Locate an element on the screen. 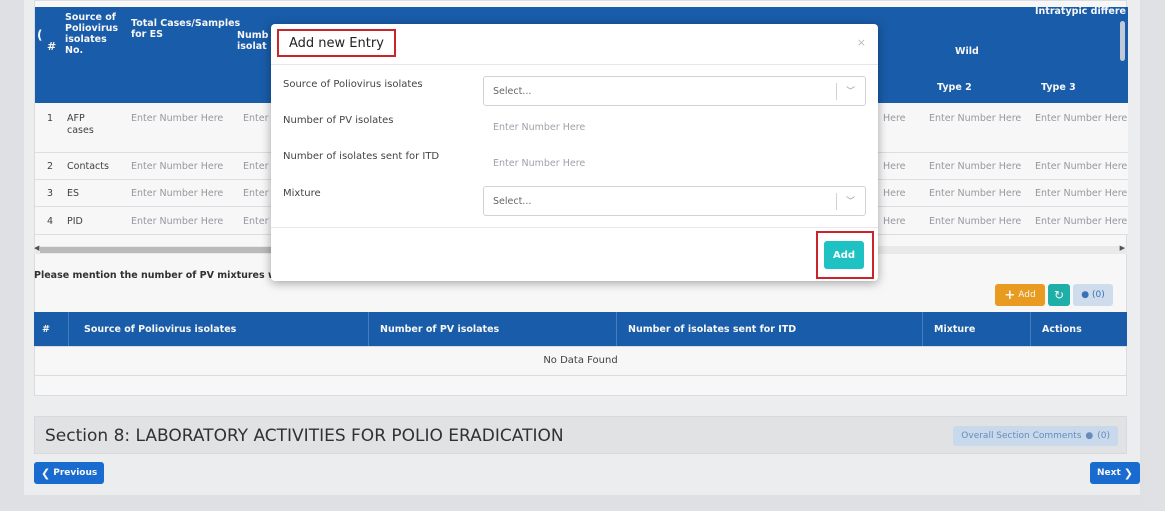 The height and width of the screenshot is (511, 1165). mixture-select: Select... ﹀ is located at coordinates (674, 201).